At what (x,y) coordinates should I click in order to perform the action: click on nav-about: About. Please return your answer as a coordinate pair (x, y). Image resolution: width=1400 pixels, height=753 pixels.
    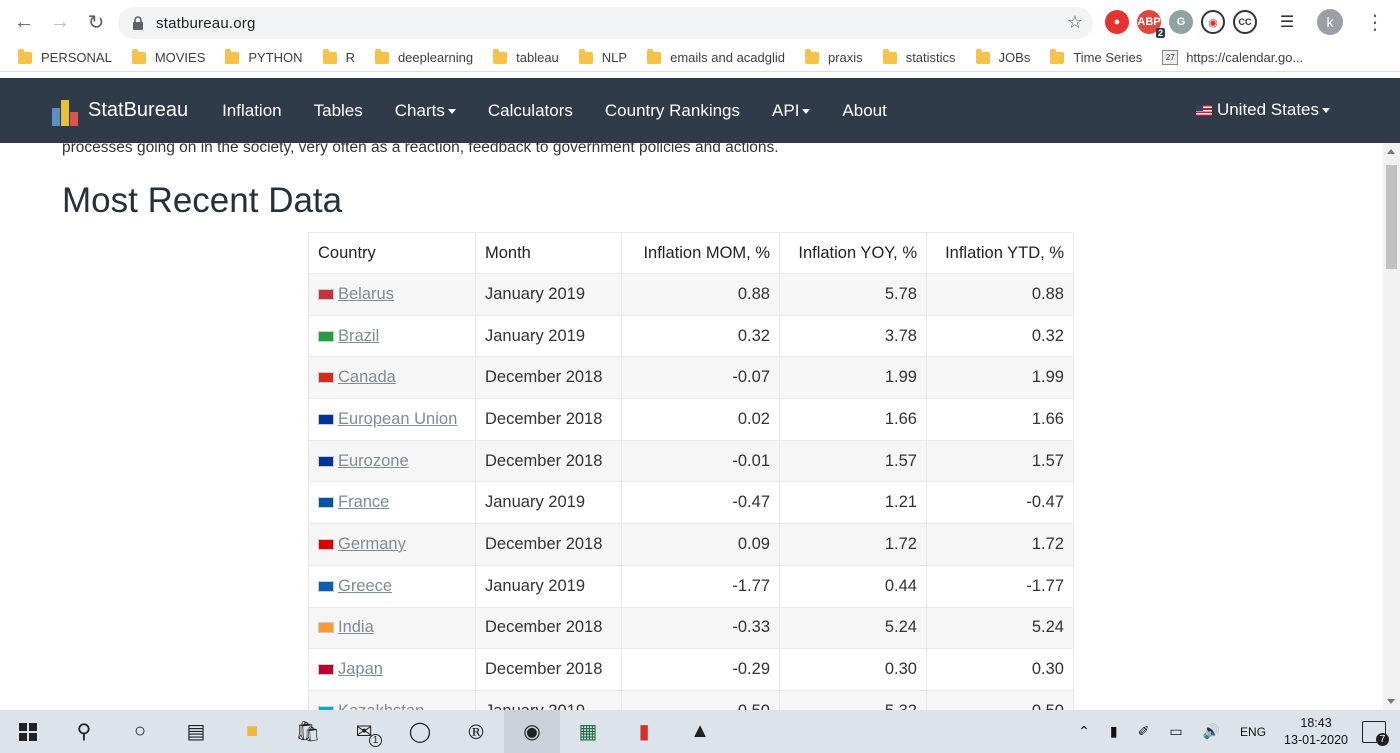
    Looking at the image, I should click on (864, 111).